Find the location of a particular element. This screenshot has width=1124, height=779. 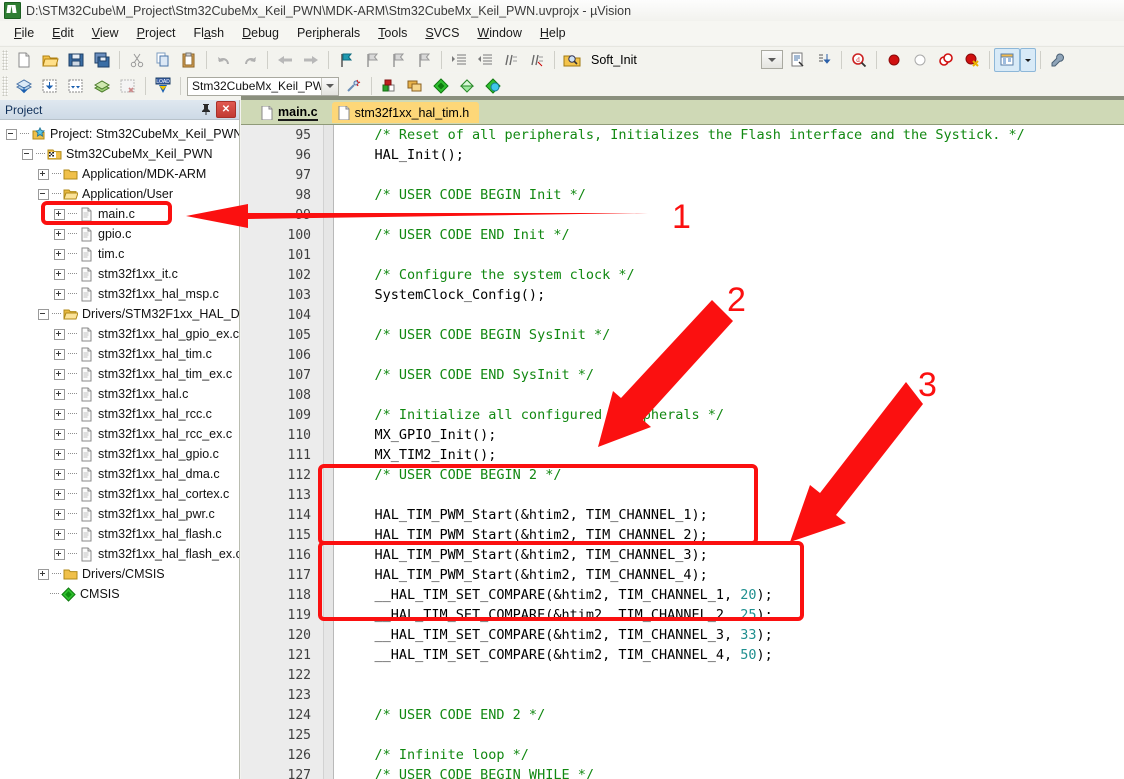

uncomment-icon is located at coordinates (537, 60).